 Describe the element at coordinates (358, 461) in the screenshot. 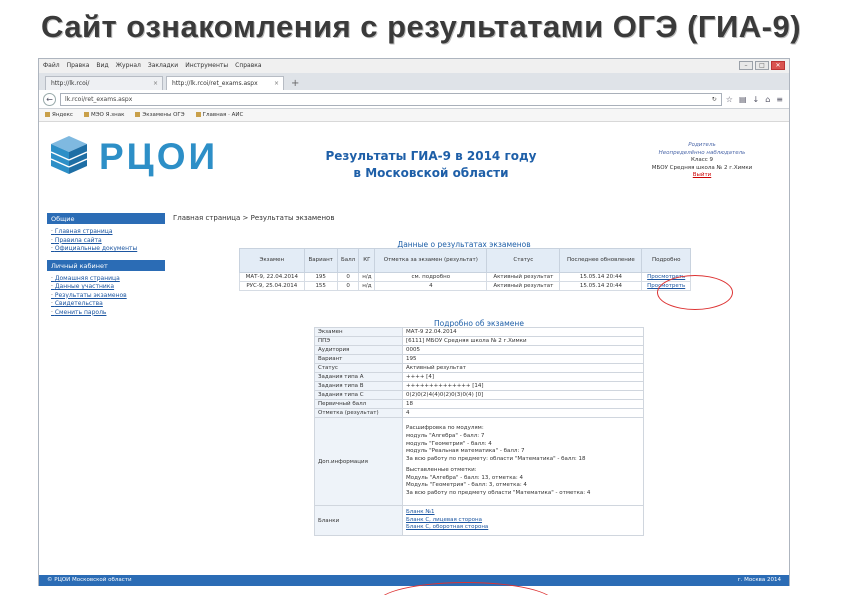

I see `extra-info-label: Доп.информация` at that location.